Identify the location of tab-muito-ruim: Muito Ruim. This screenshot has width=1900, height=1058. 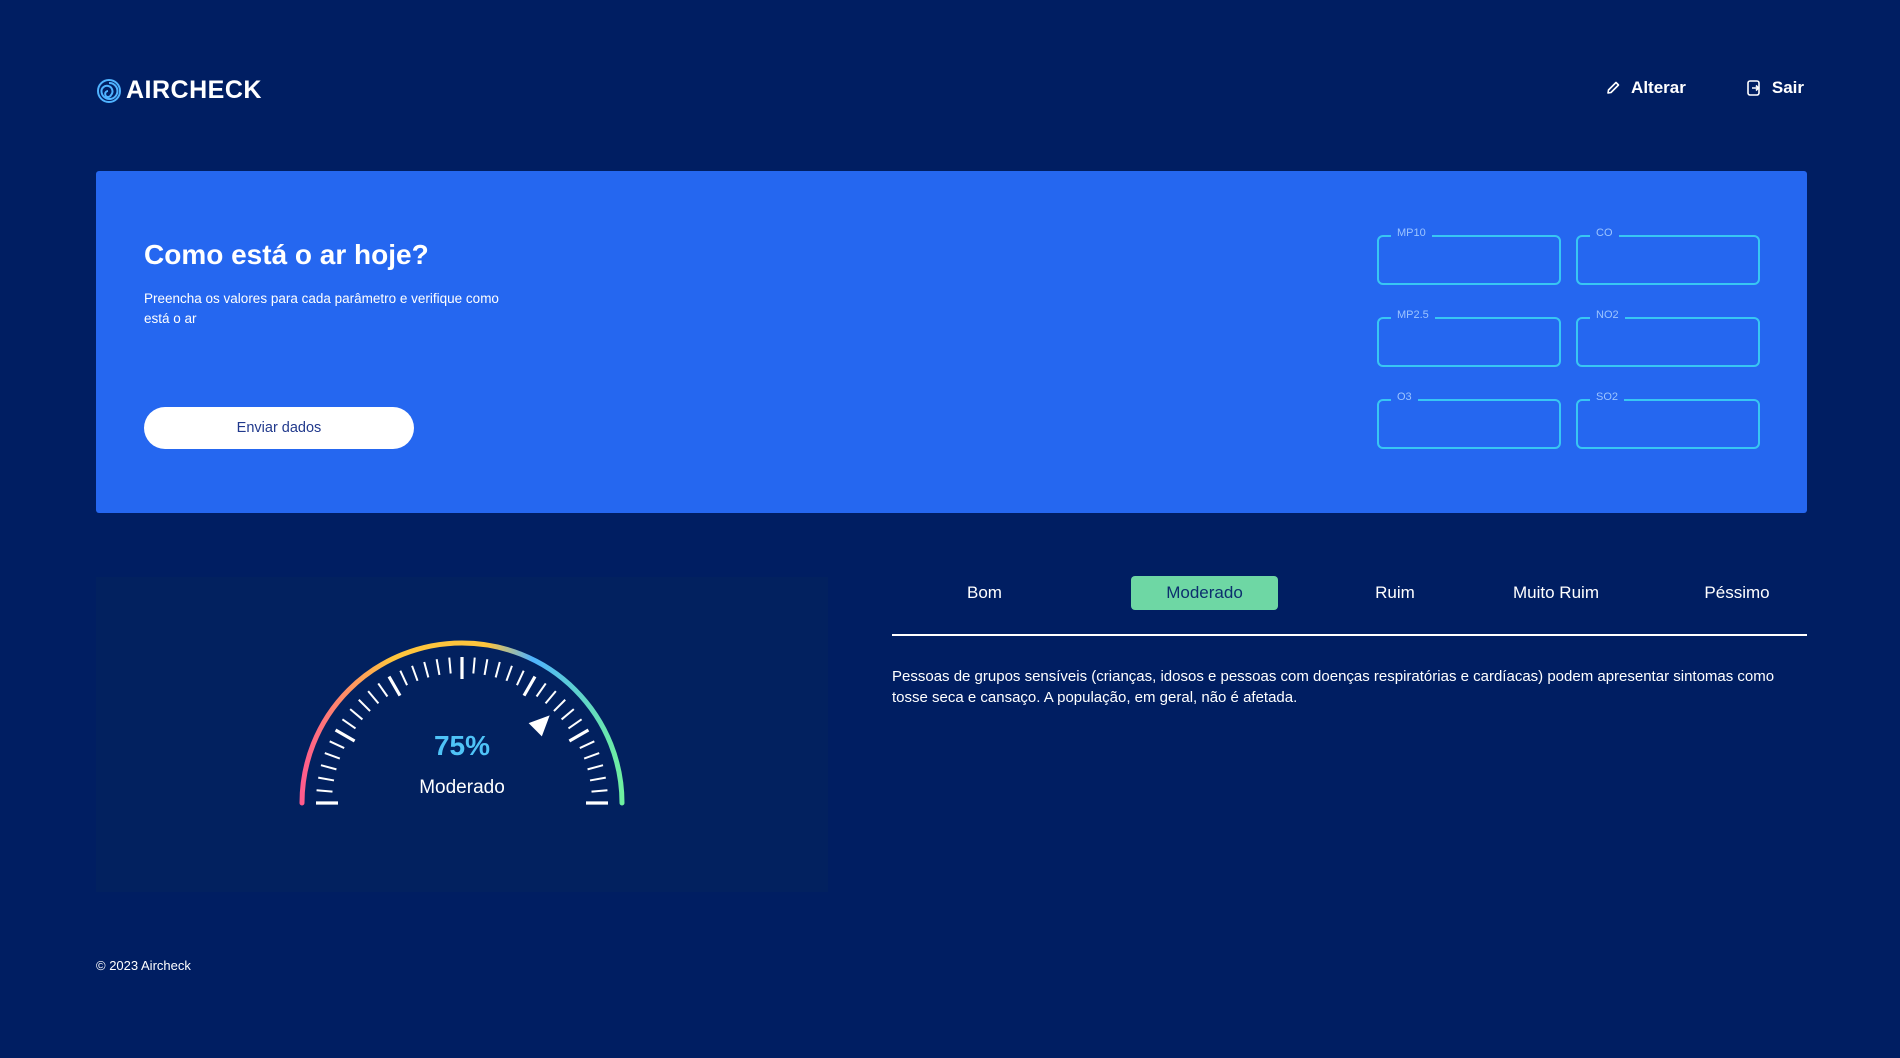
(1556, 593).